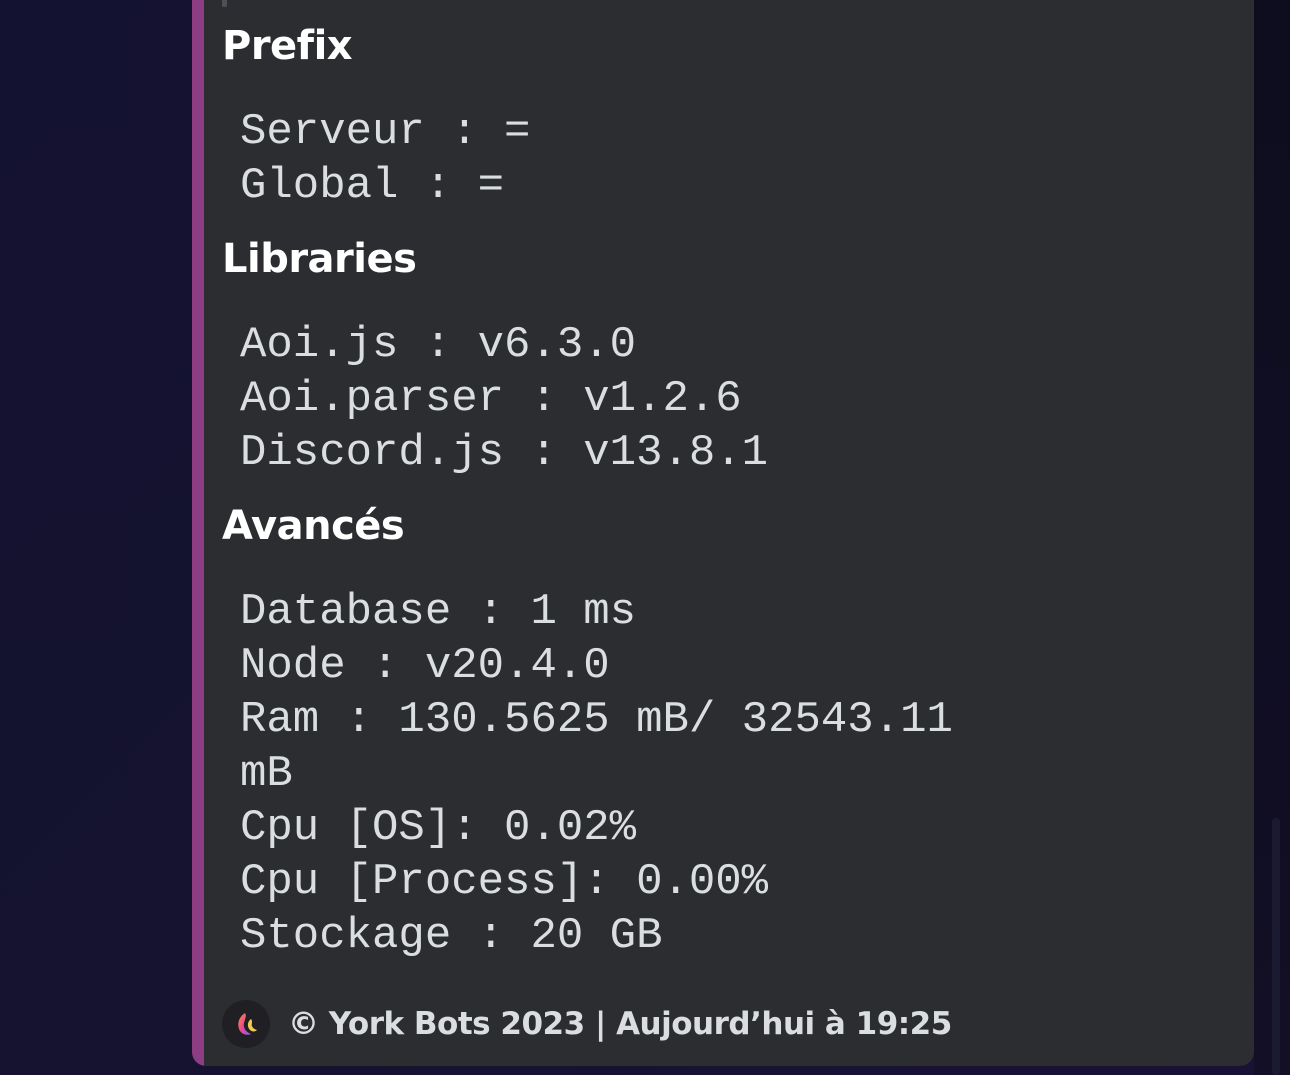  Describe the element at coordinates (504, 453) in the screenshot. I see `code-line: Discord.js : v13.8.1` at that location.